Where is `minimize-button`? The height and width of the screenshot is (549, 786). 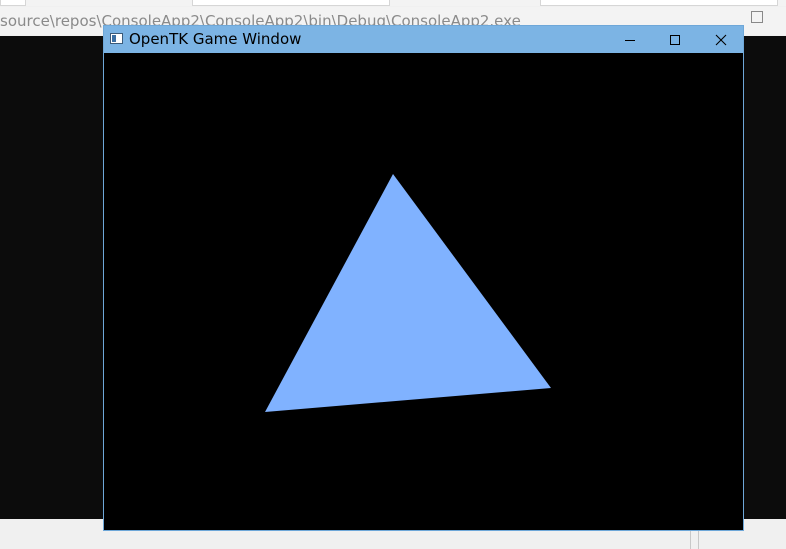
minimize-button is located at coordinates (630, 39).